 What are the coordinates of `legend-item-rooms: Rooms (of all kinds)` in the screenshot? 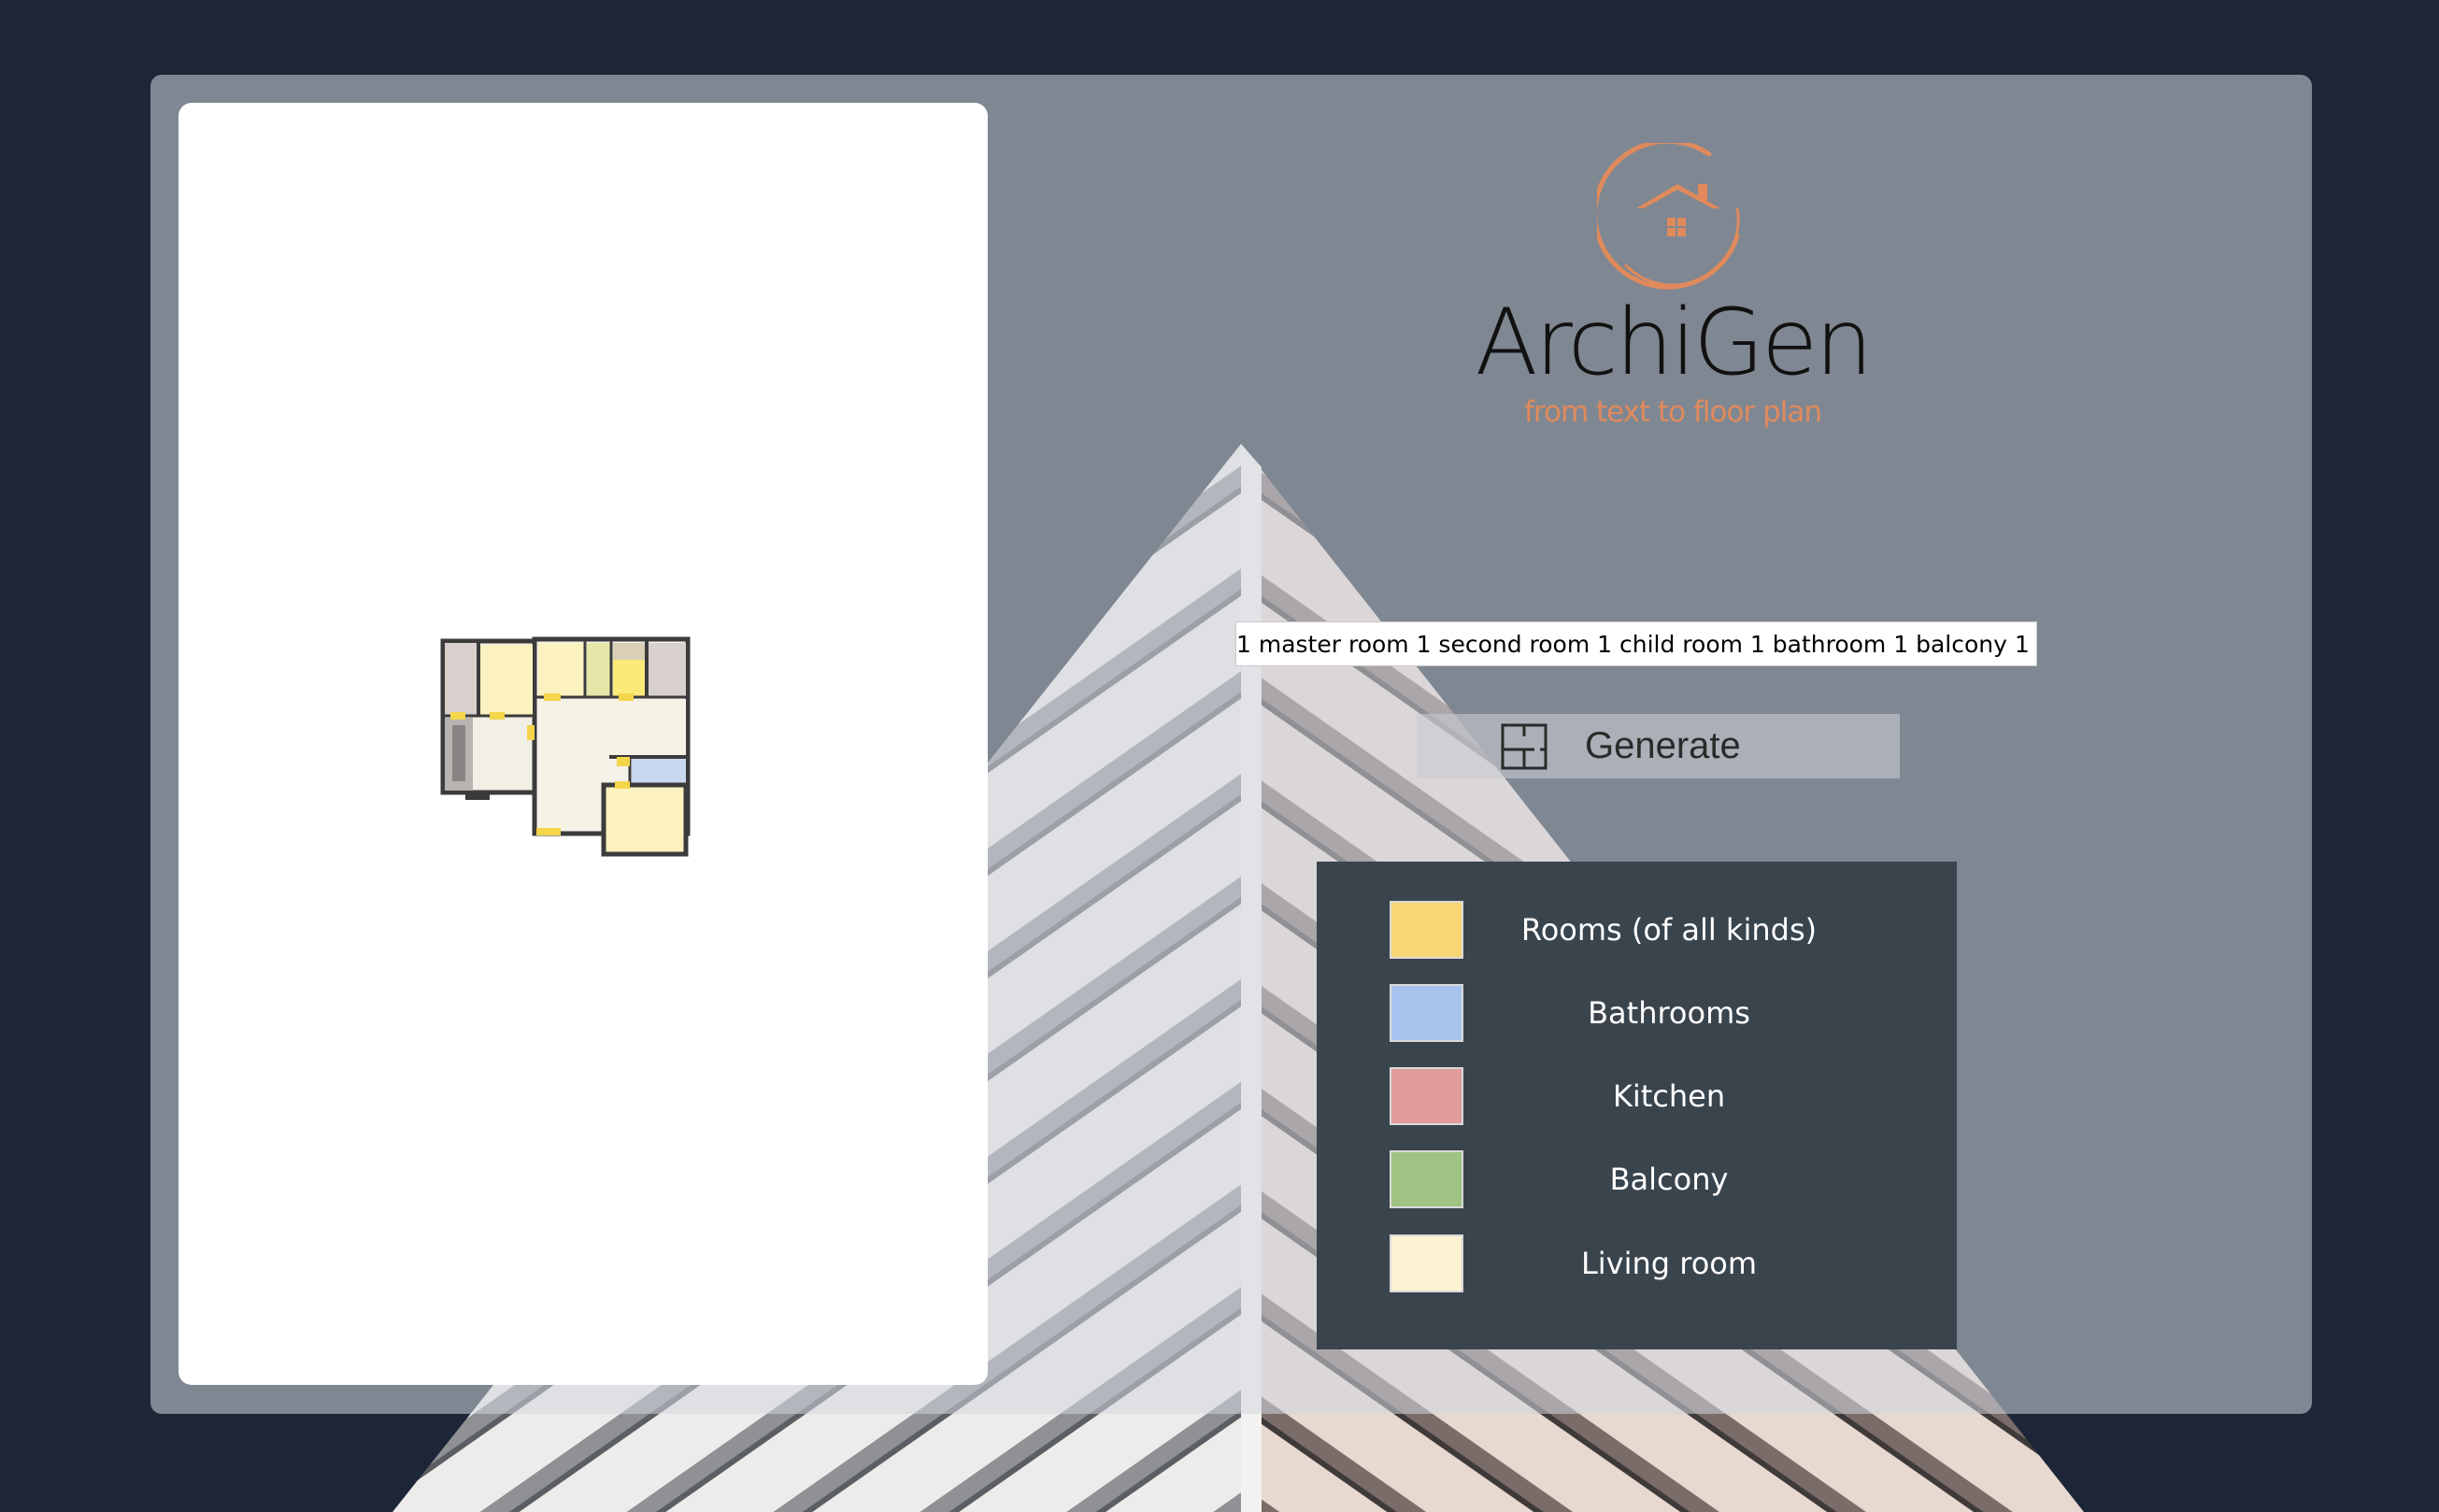 It's located at (1637, 931).